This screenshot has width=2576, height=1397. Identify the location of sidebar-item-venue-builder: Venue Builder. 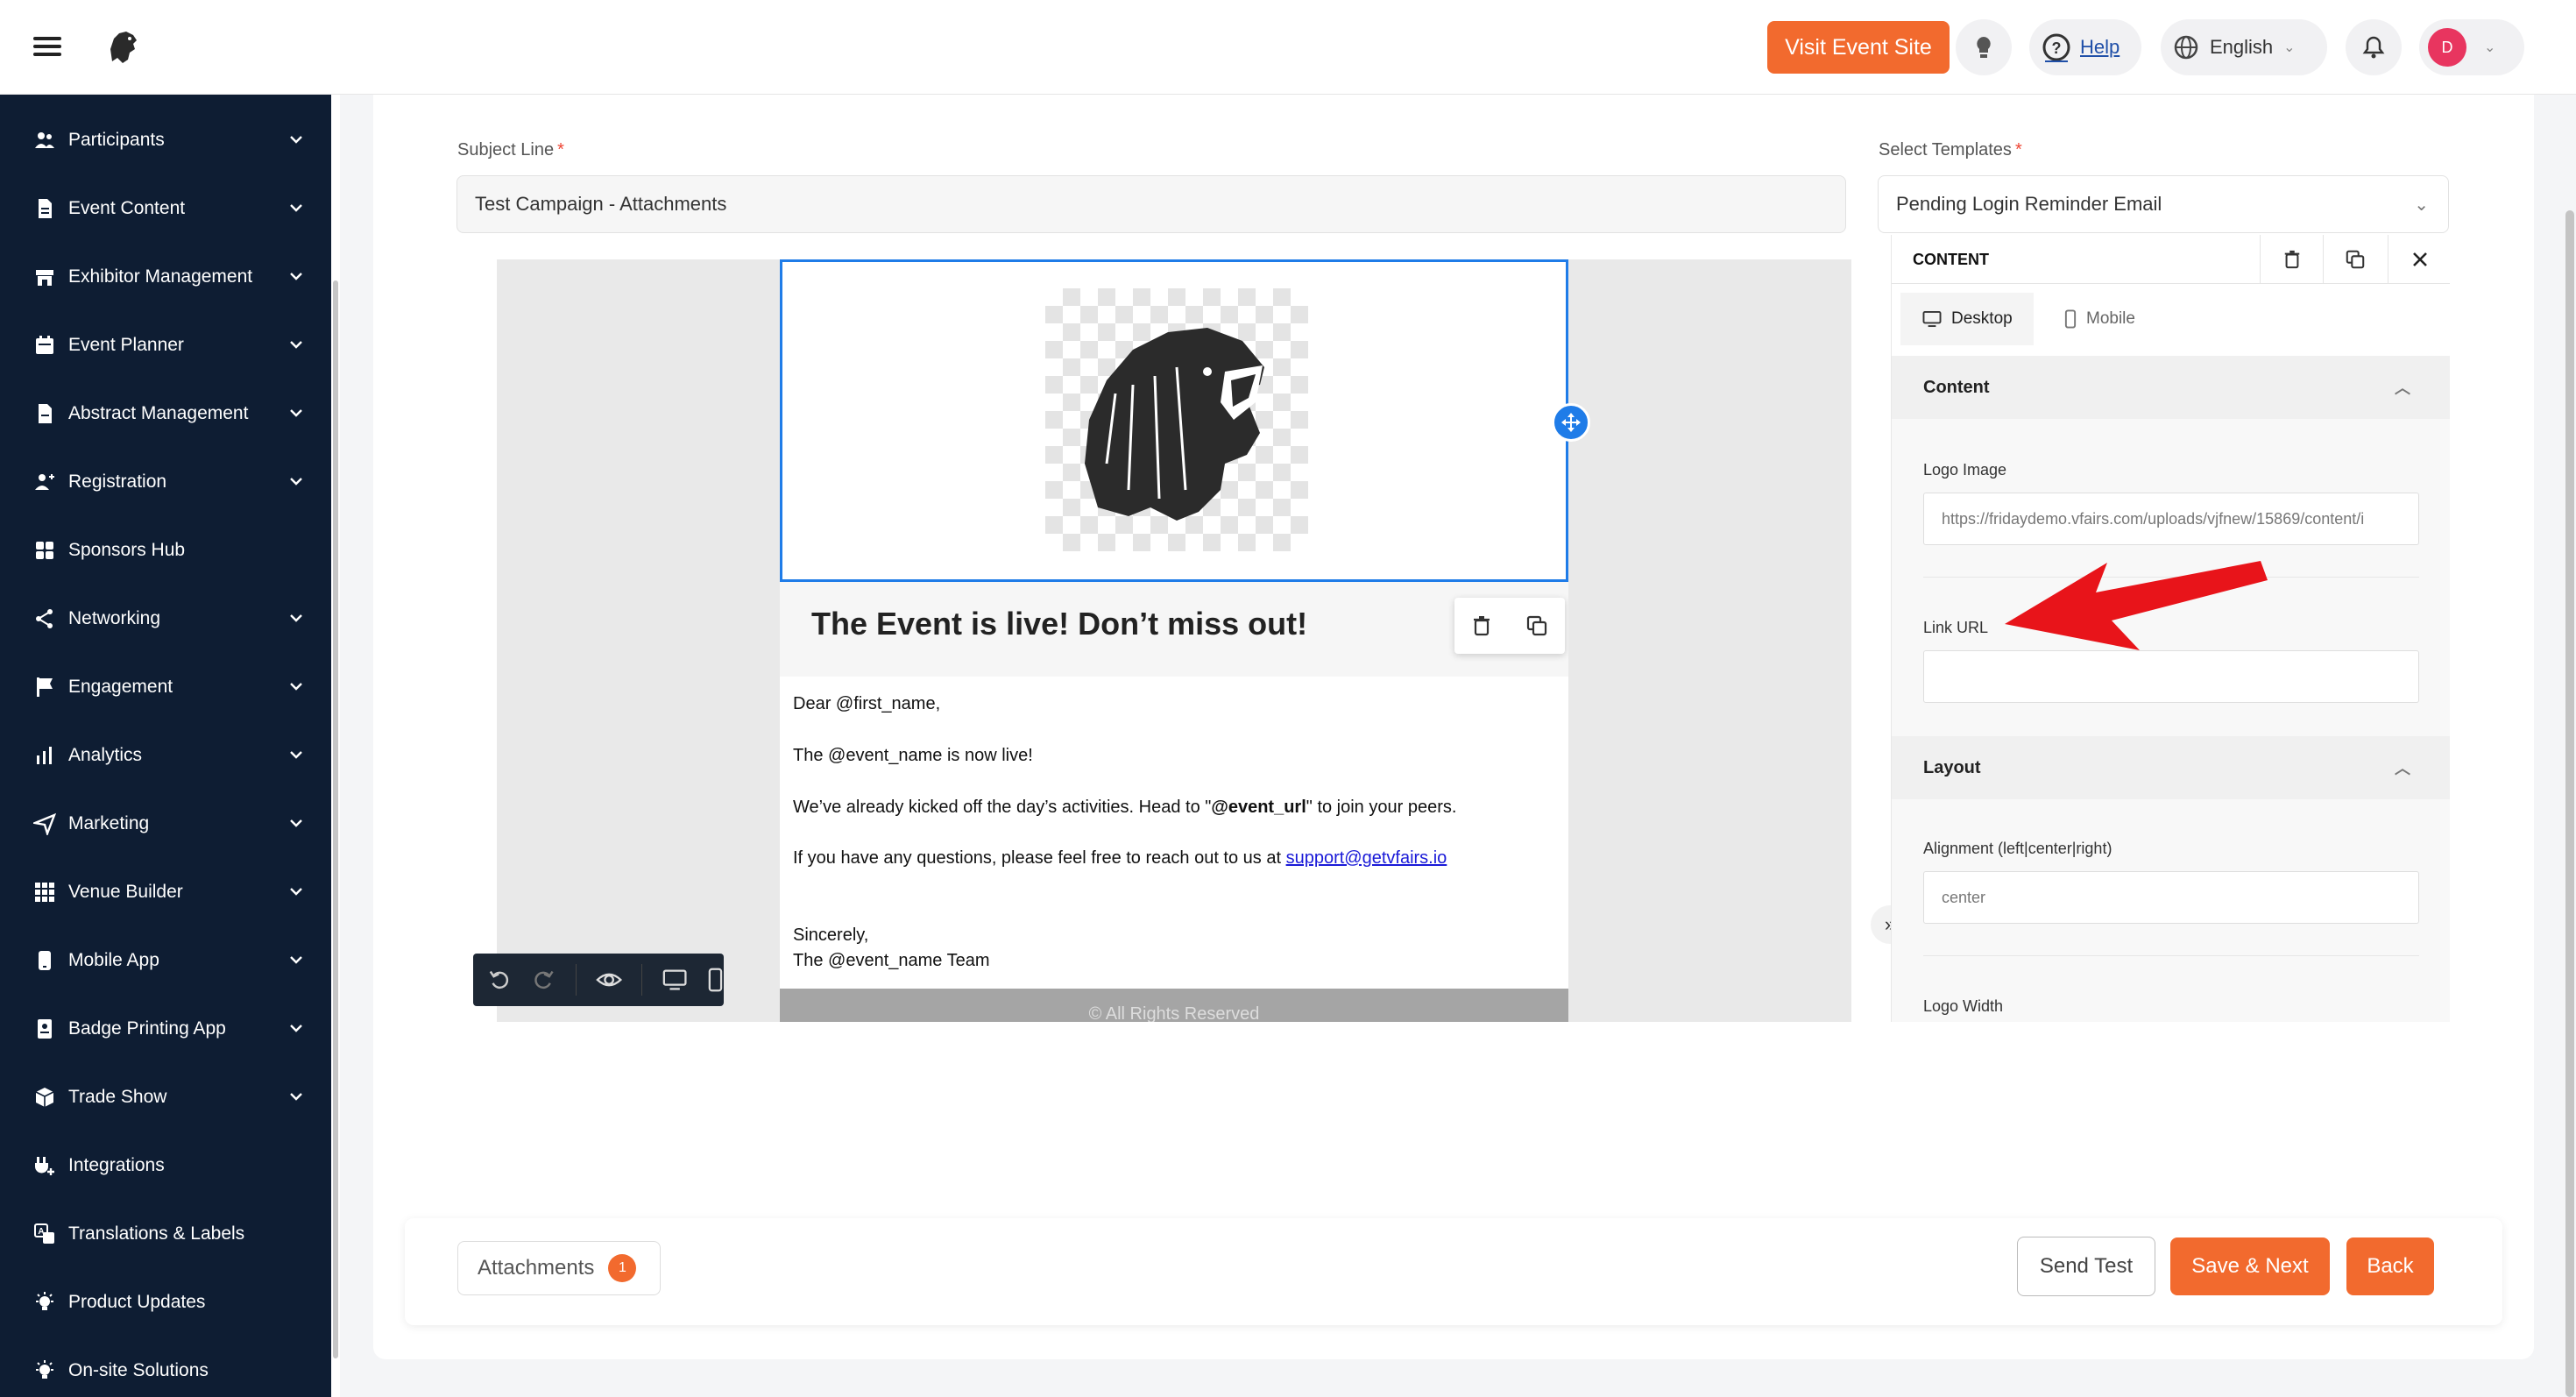
(165, 892).